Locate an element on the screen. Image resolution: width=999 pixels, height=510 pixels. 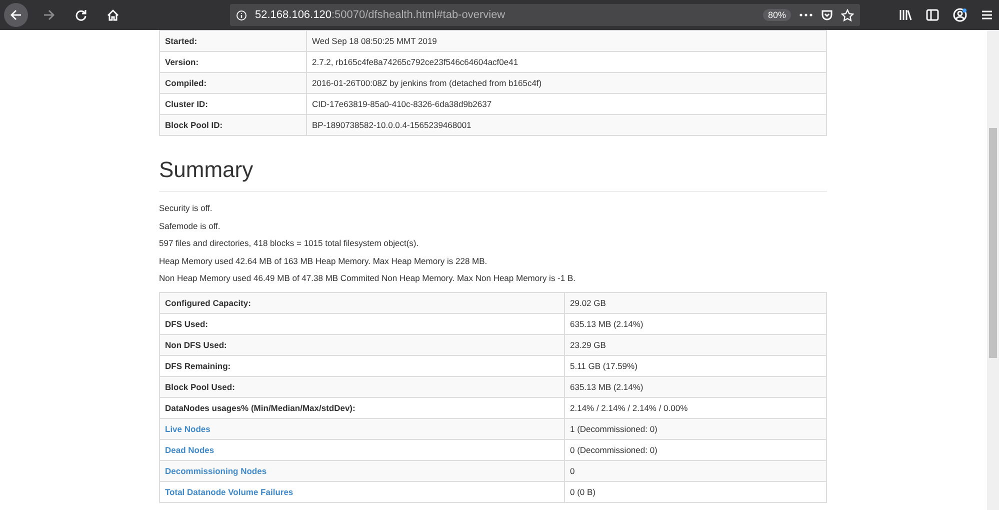
nodes-link: Total Datanode Volume Failures is located at coordinates (229, 491).